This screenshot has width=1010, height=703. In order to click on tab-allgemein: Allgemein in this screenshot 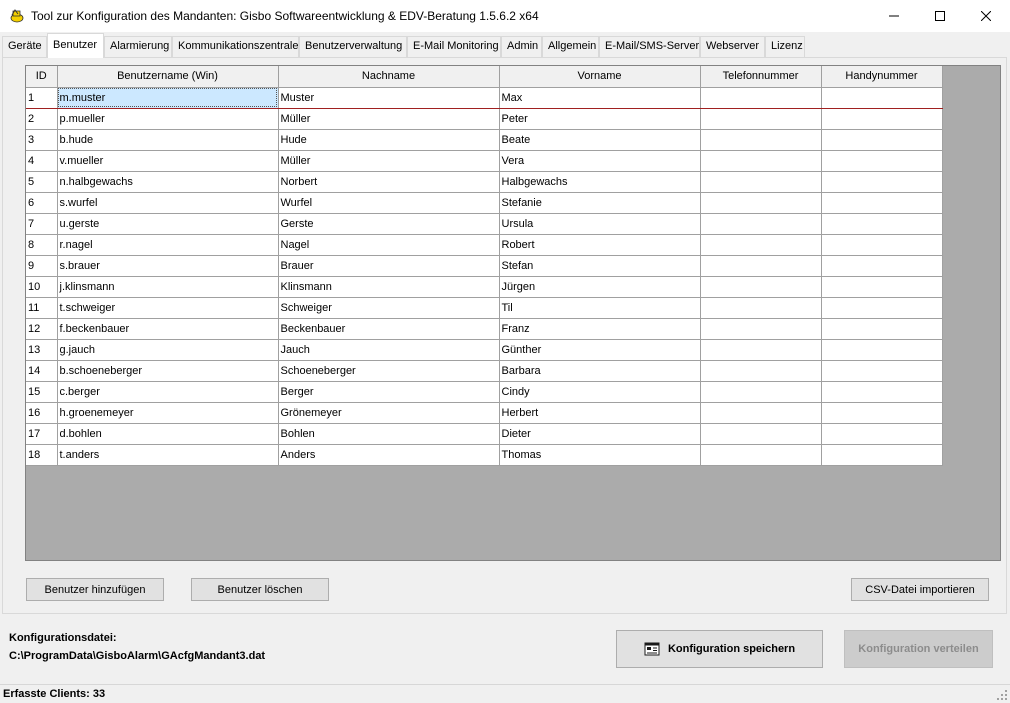, I will do `click(570, 46)`.